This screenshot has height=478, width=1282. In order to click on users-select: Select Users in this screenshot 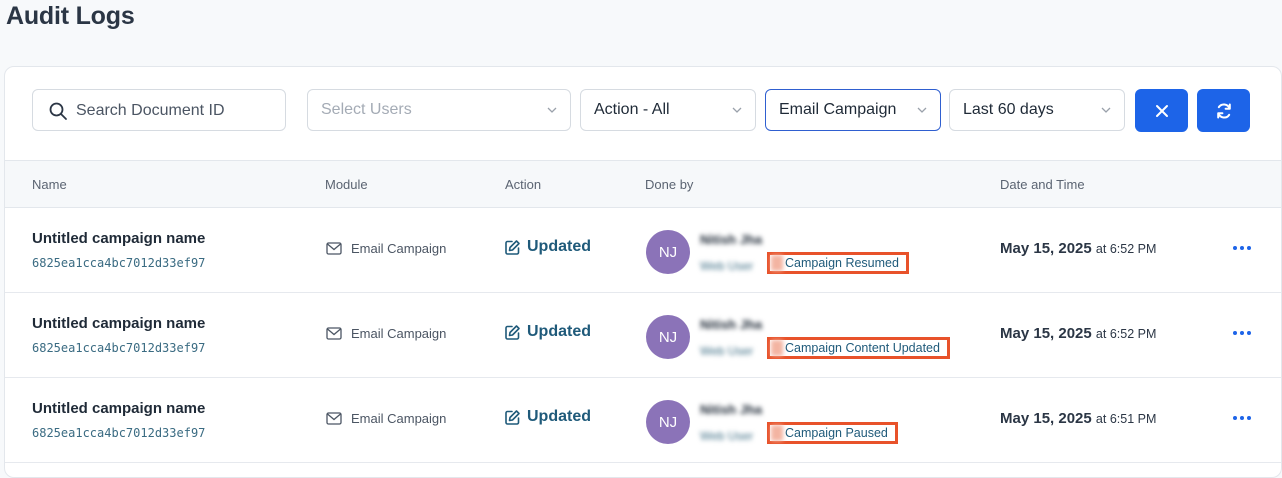, I will do `click(439, 110)`.